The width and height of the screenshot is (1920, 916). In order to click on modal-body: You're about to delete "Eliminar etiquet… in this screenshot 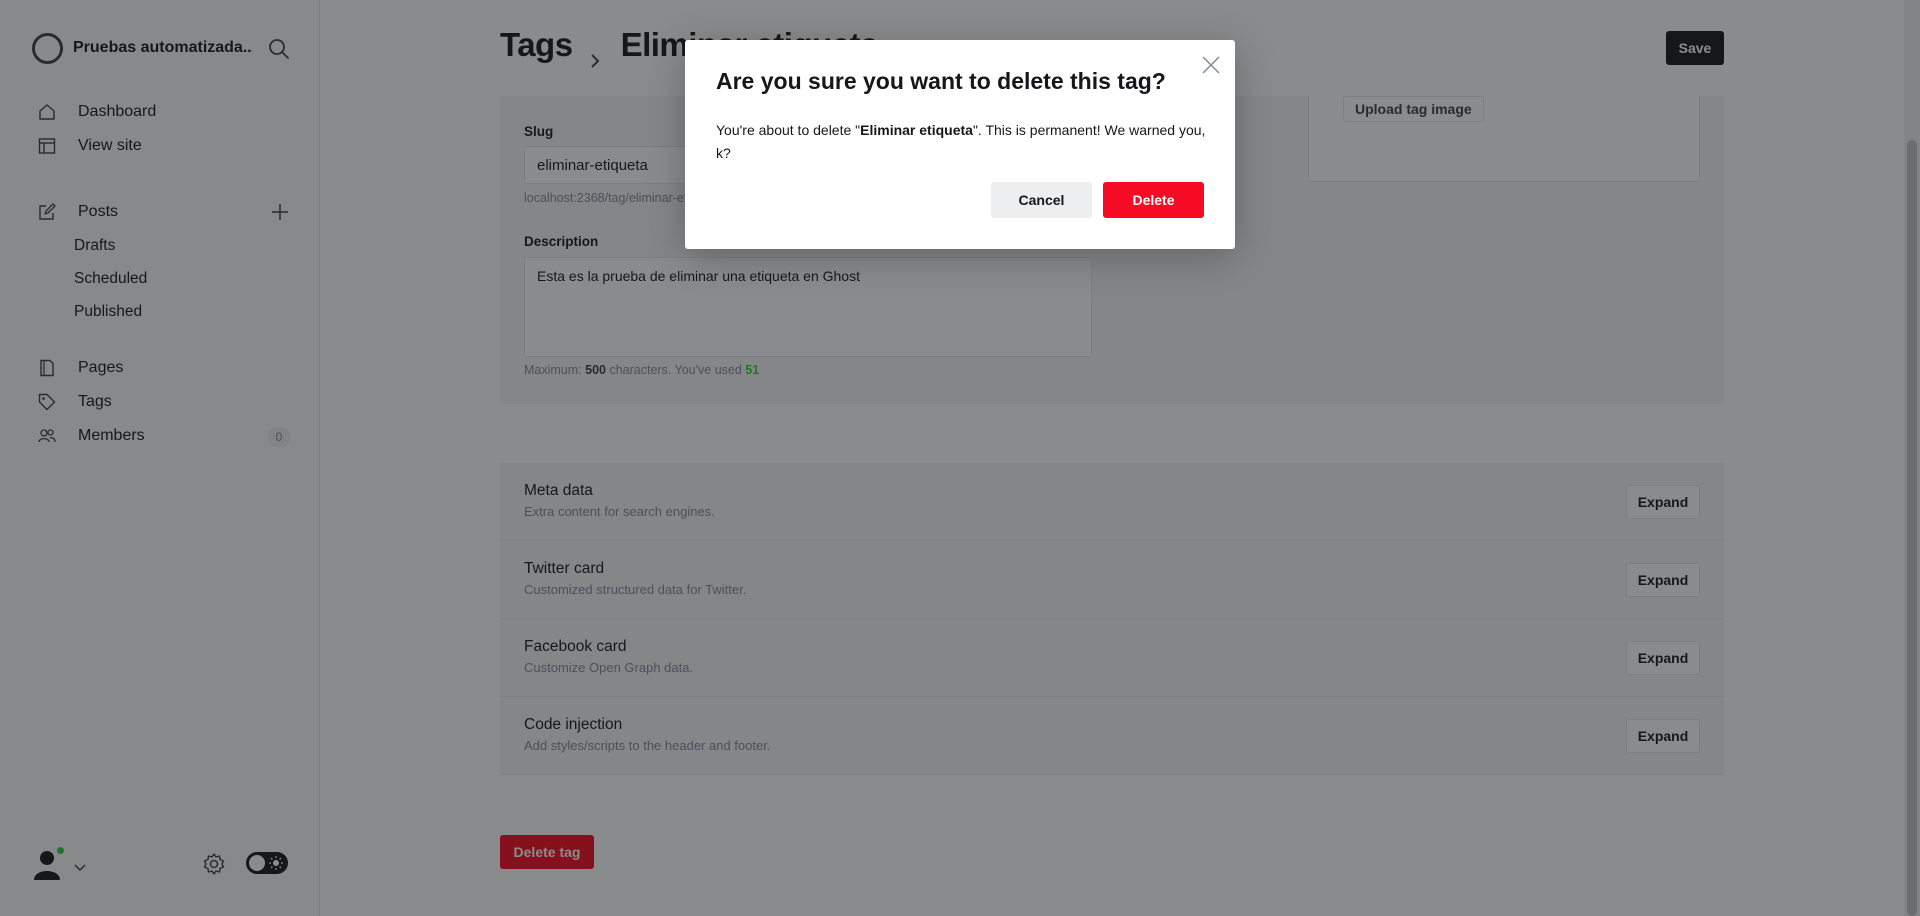, I will do `click(961, 142)`.